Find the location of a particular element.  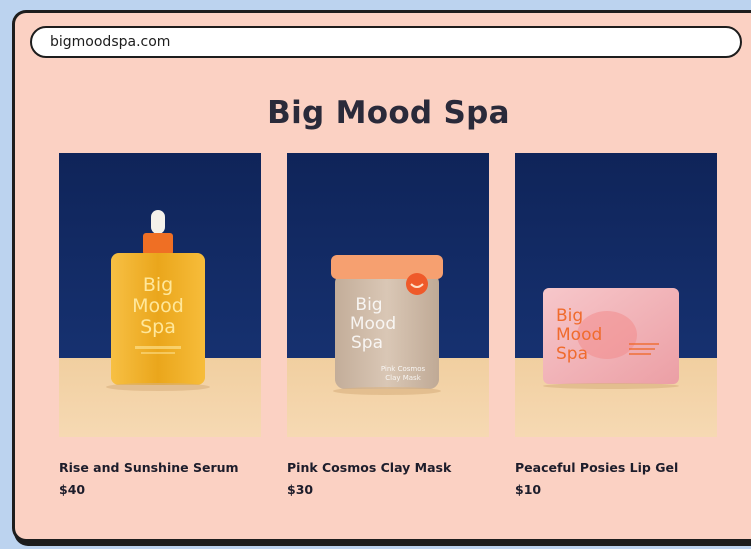

lipgel-label-spa: Spa is located at coordinates (572, 354).